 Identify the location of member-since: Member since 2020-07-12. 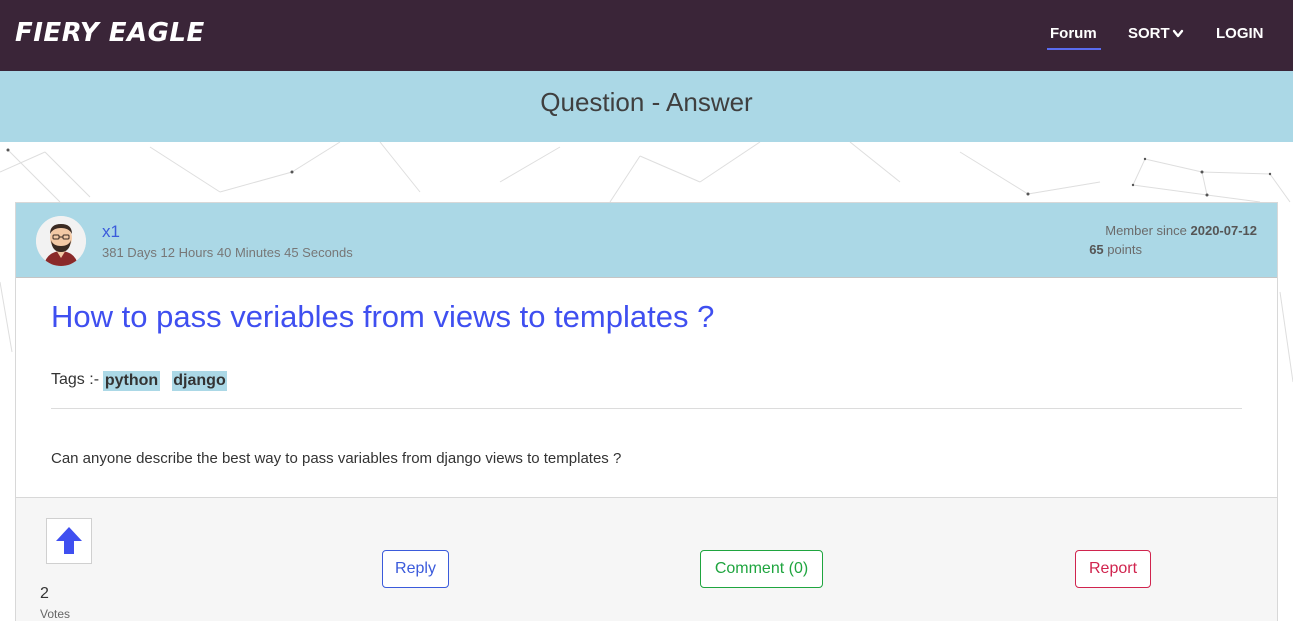
(1181, 230).